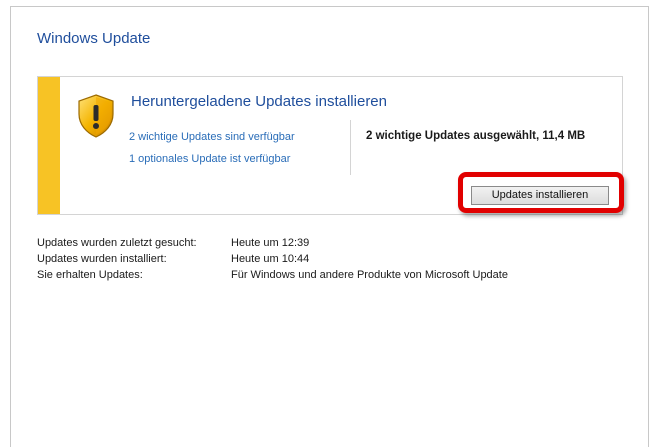 Image resolution: width=659 pixels, height=447 pixels. I want to click on status-value: Heute um 10:44, so click(270, 259).